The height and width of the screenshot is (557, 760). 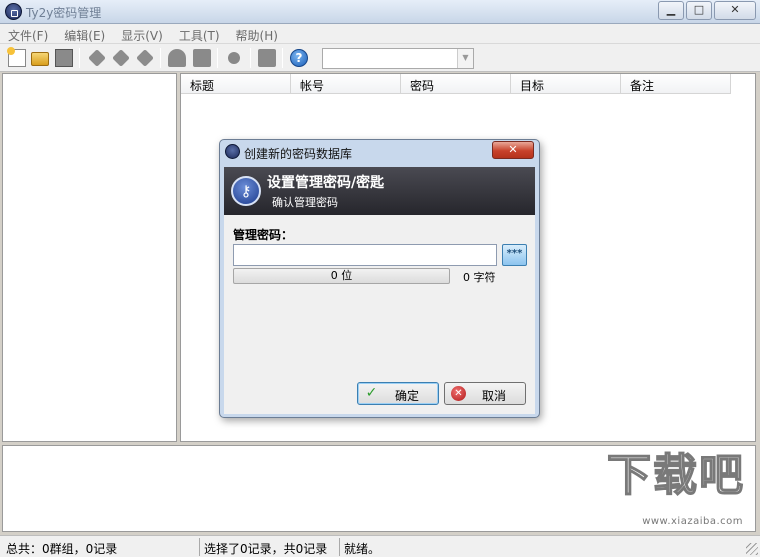 What do you see at coordinates (699, 10) in the screenshot?
I see `maximize-button: □` at bounding box center [699, 10].